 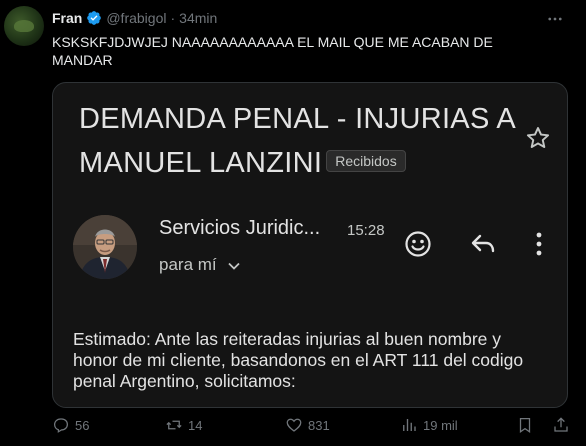 What do you see at coordinates (319, 425) in the screenshot?
I see `like-count: 831` at bounding box center [319, 425].